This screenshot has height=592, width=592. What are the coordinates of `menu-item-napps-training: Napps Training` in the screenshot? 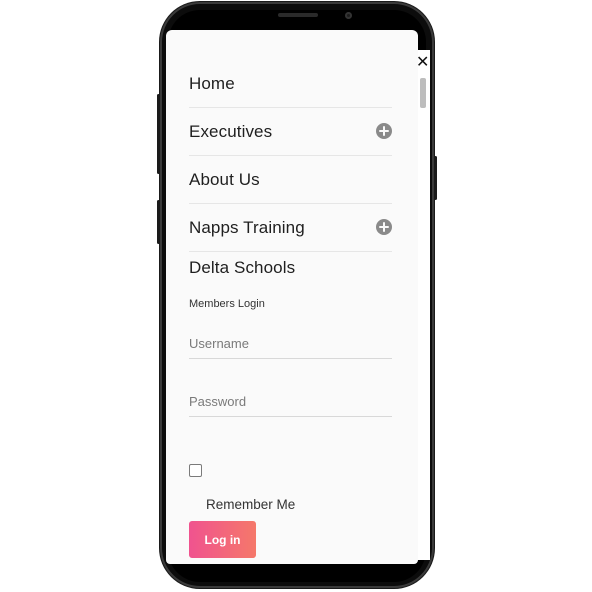 It's located at (290, 228).